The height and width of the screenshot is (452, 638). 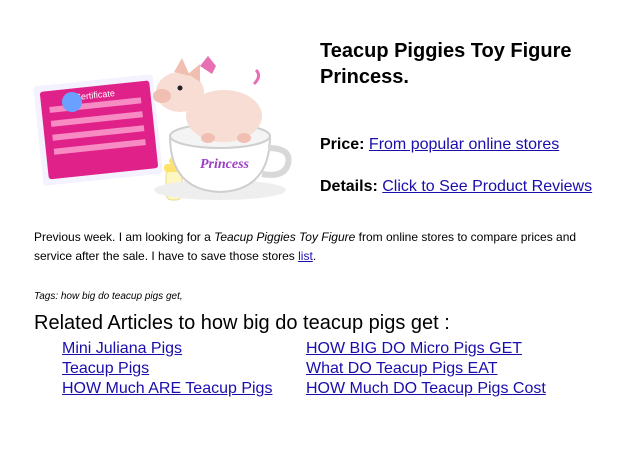 I want to click on pig-figure, so click(x=207, y=99).